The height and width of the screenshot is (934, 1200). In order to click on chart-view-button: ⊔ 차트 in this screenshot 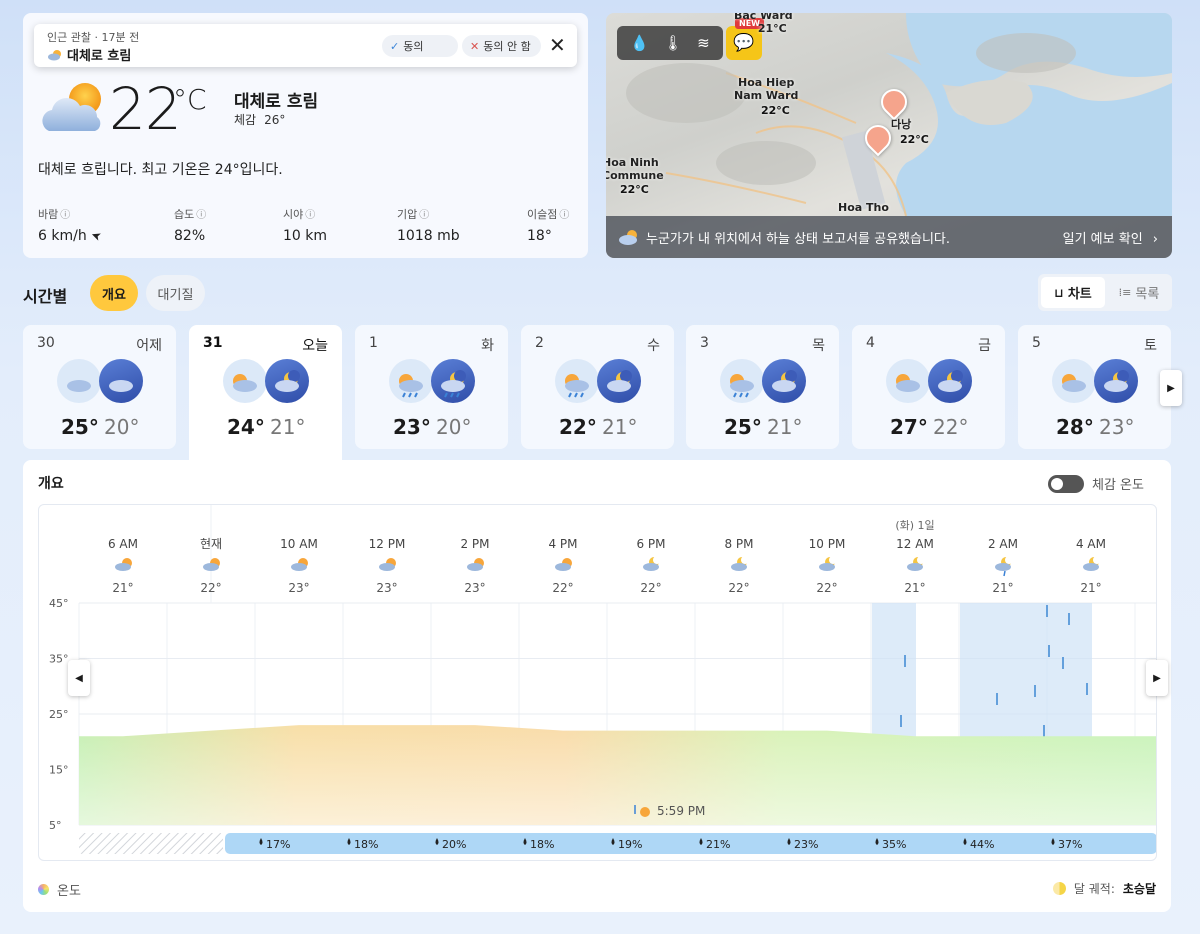, I will do `click(1073, 292)`.